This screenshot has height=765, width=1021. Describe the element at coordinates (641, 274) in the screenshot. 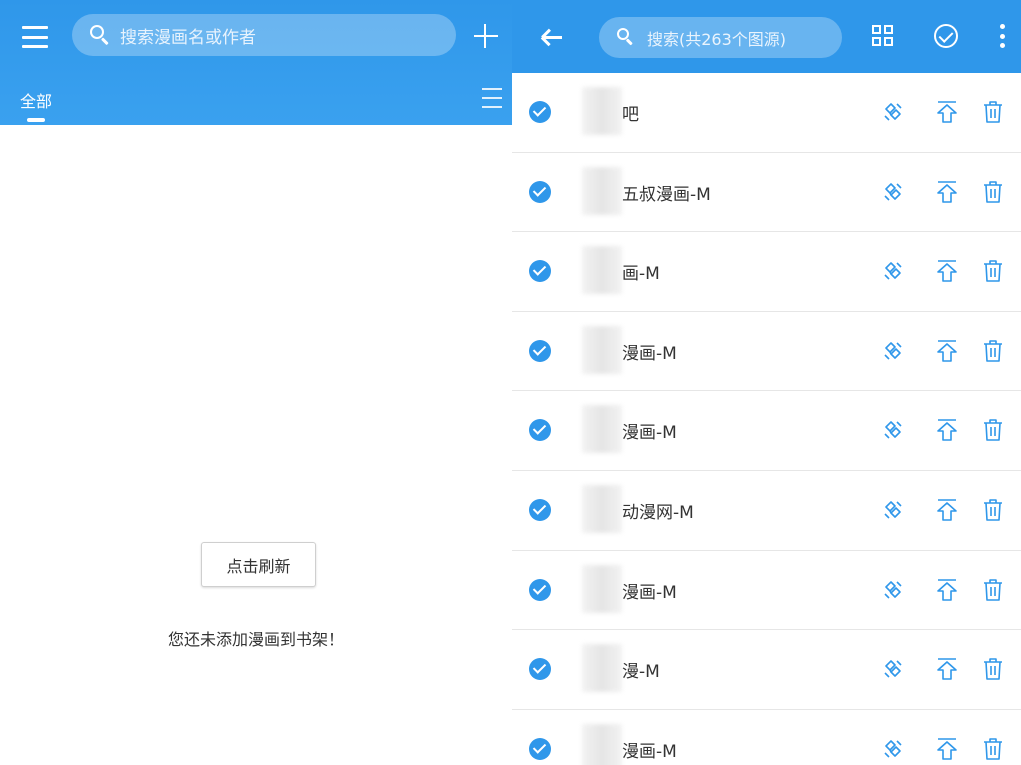

I see `source-name: 画-M` at that location.